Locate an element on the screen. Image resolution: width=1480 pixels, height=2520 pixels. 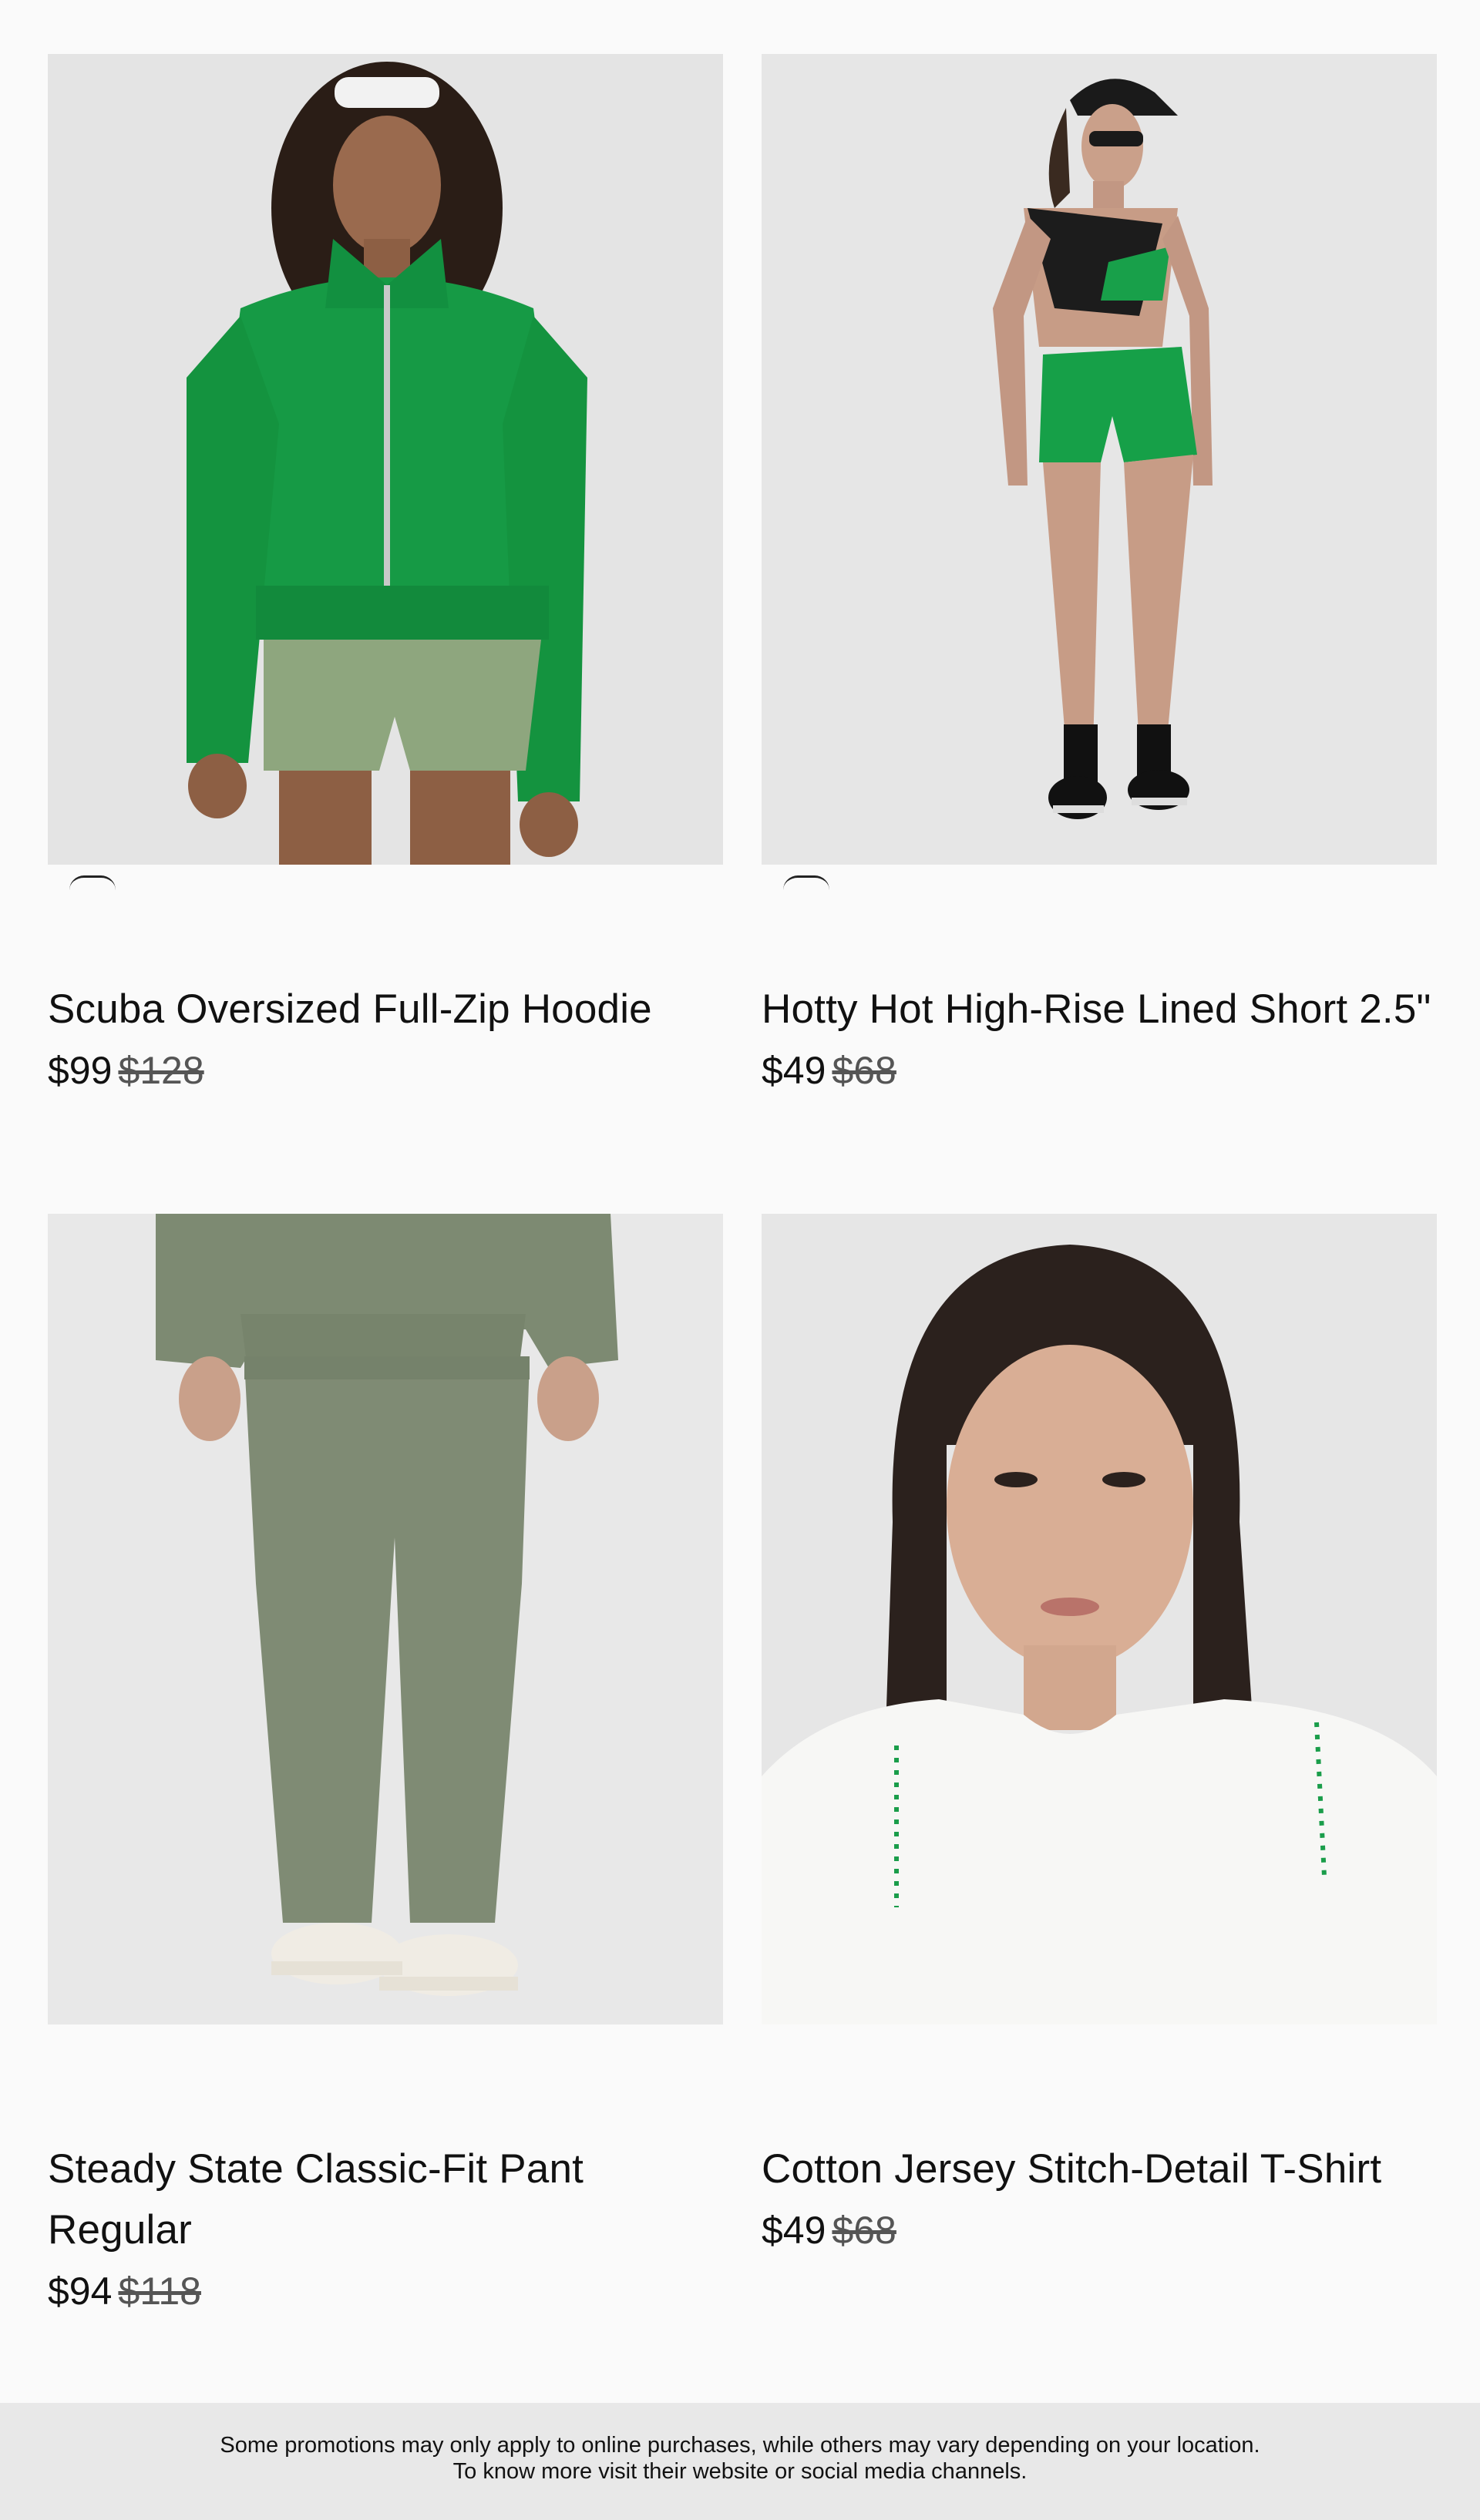
product-image-hoodie is located at coordinates (386, 460).